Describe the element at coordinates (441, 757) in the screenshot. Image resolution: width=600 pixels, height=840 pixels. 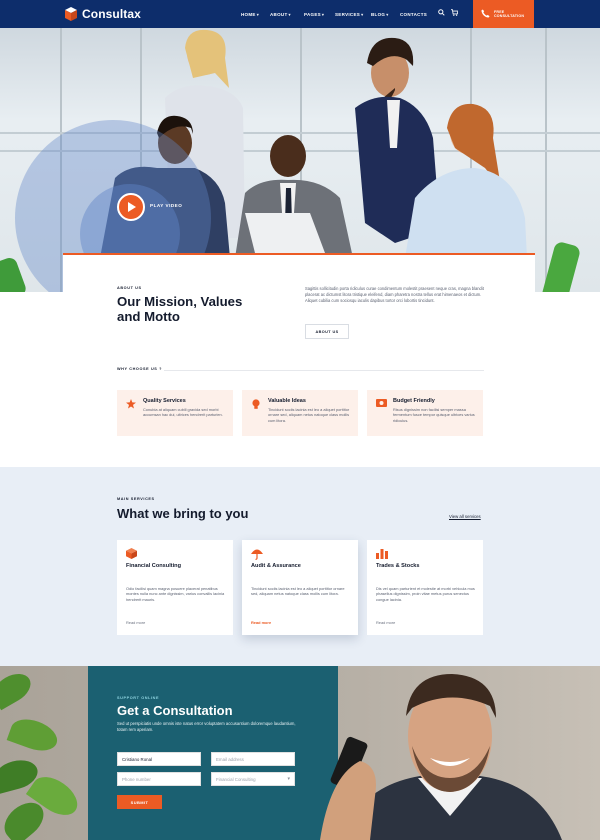
I see `consultant-photo` at that location.